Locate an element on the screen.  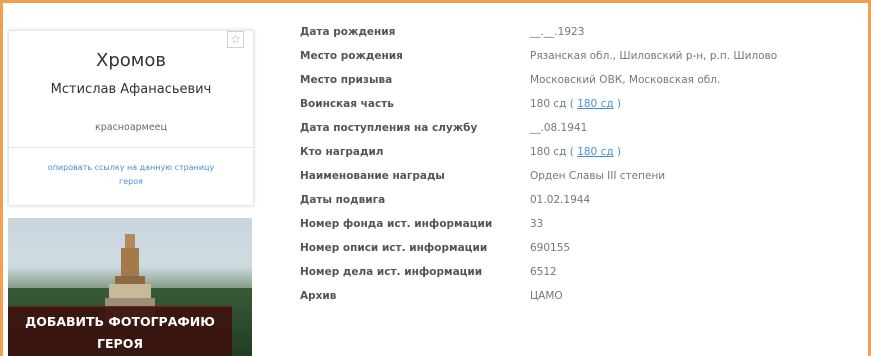
detail-row: Даты подвига 01.02.1944 is located at coordinates (580, 205).